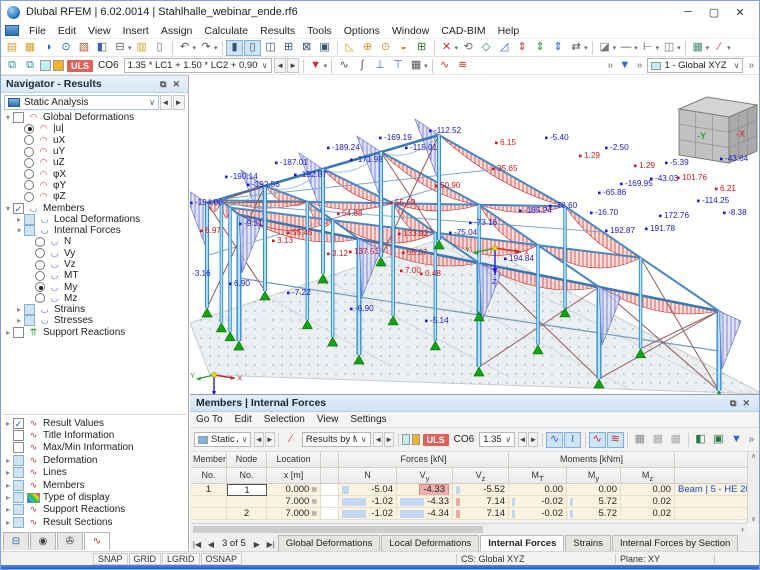  What do you see at coordinates (81, 102) in the screenshot?
I see `analysis-combo: Static Analysis ∨` at bounding box center [81, 102].